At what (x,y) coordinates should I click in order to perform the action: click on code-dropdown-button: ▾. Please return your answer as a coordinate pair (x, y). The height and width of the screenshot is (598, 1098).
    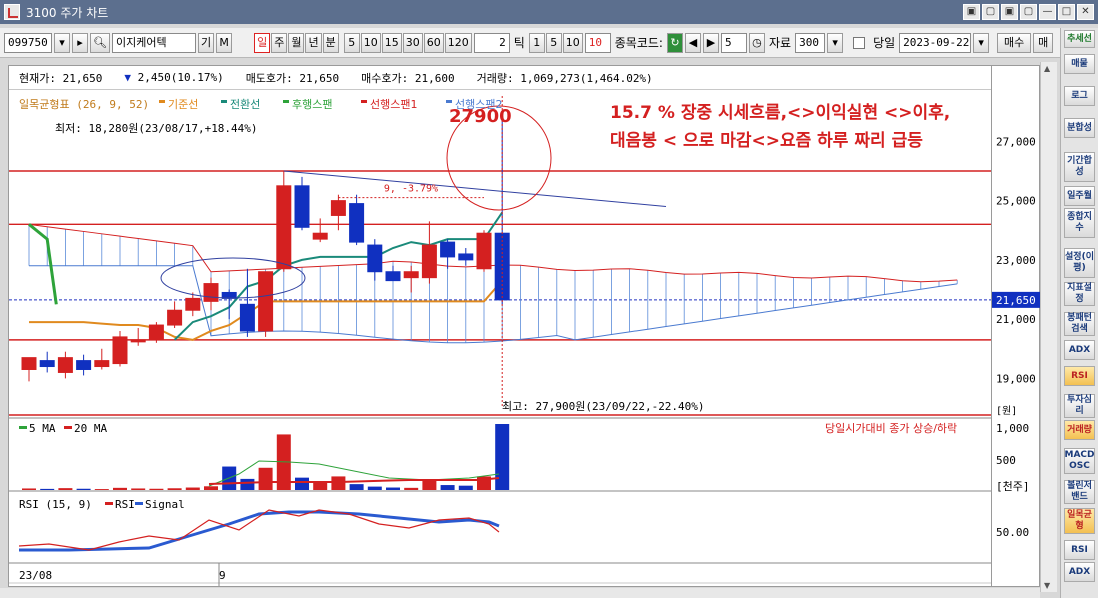
    Looking at the image, I should click on (62, 42).